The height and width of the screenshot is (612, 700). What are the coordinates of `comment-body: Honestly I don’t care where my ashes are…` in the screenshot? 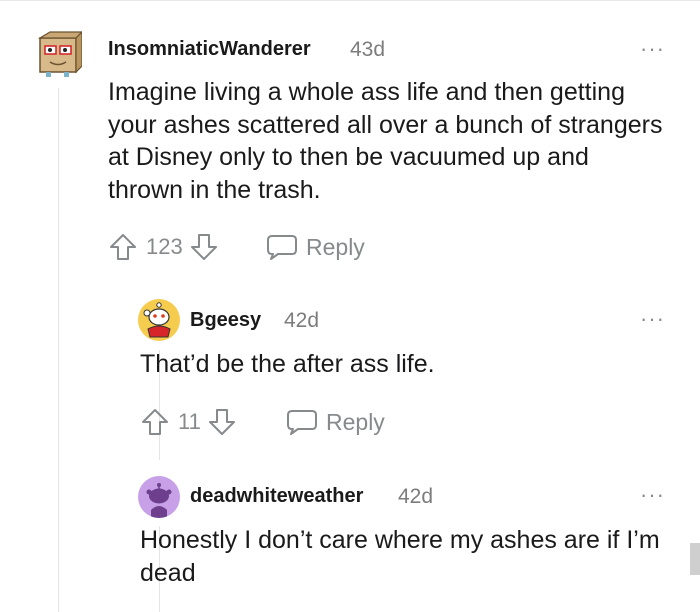 It's located at (400, 556).